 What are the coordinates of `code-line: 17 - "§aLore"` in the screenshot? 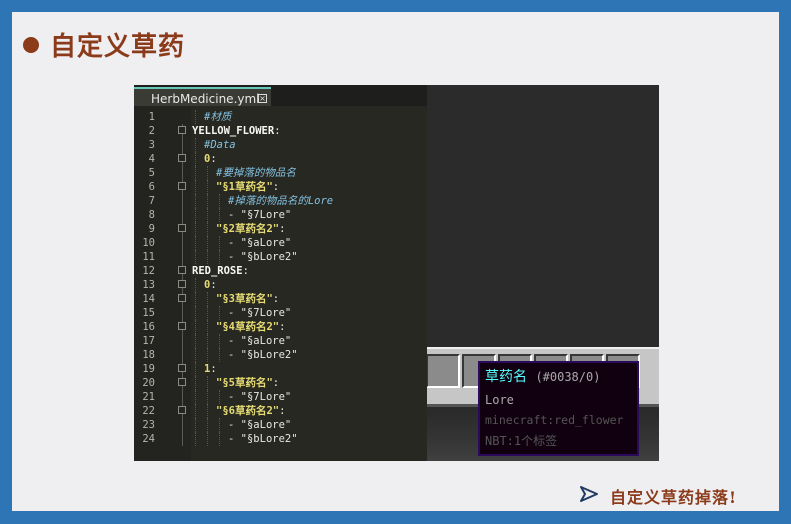 It's located at (280, 341).